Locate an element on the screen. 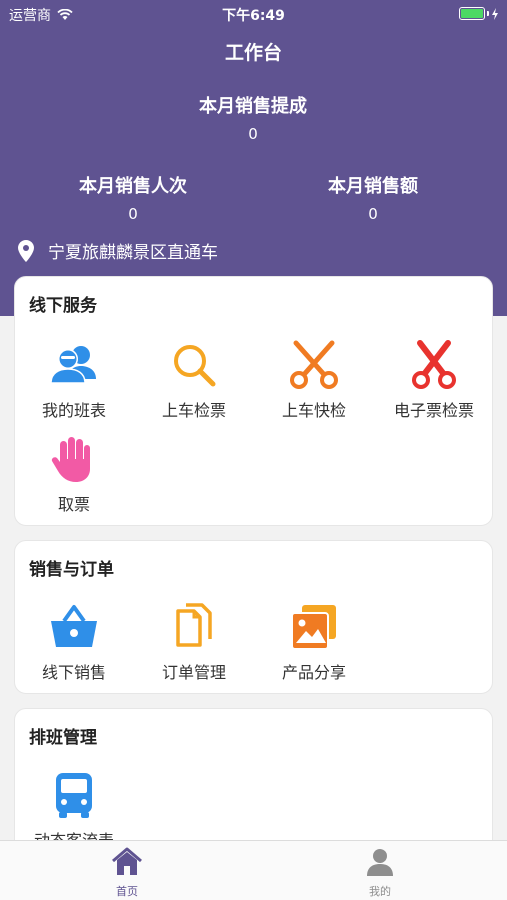  home-icon is located at coordinates (127, 861).